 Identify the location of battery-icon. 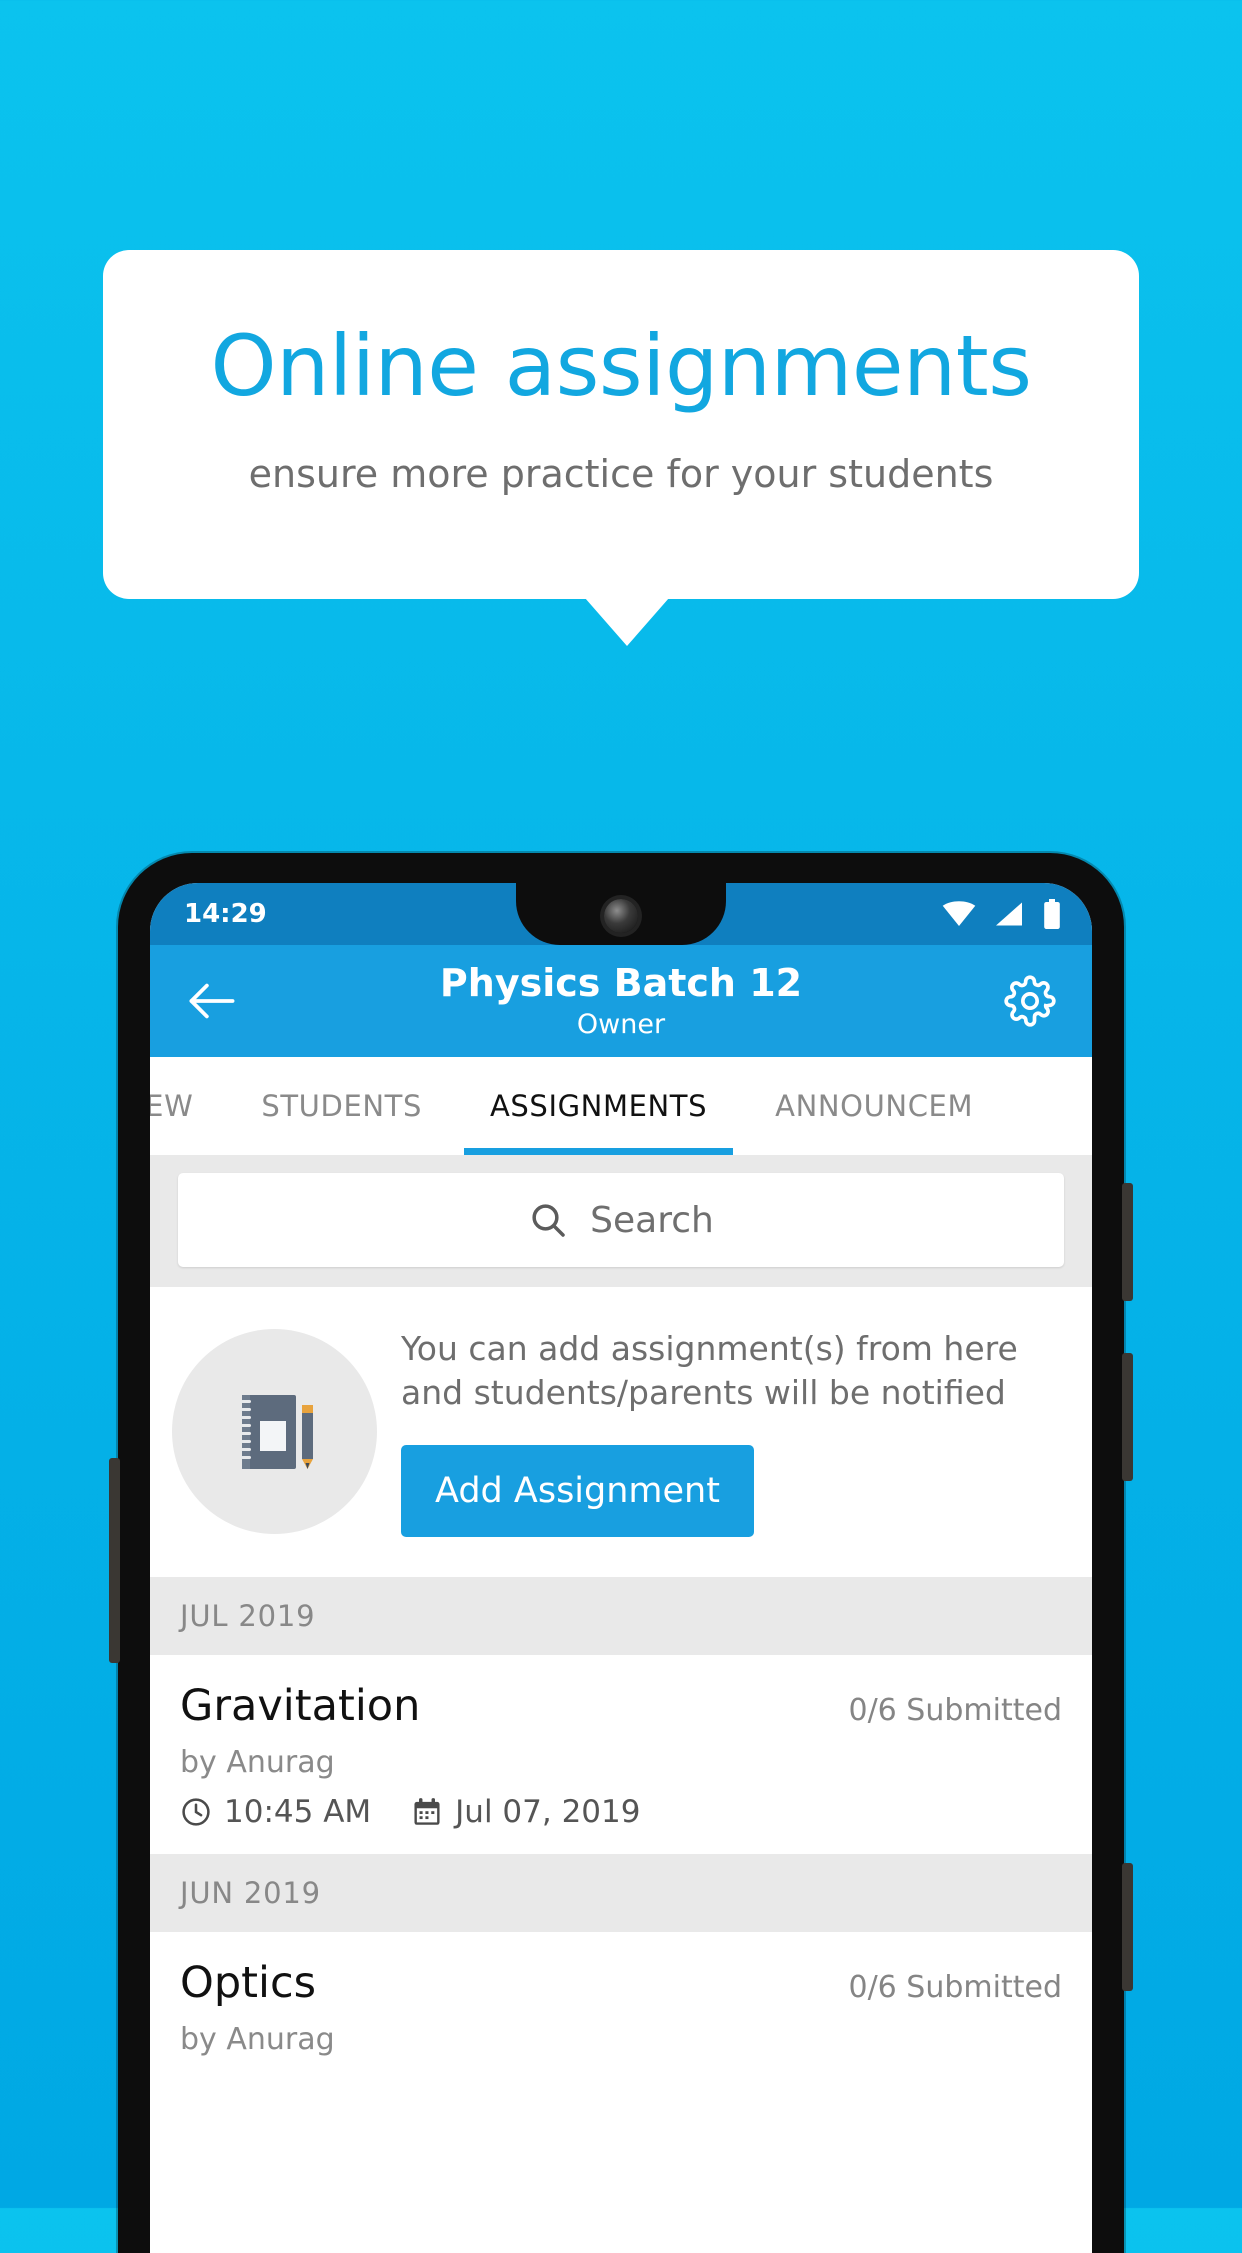
(1052, 914).